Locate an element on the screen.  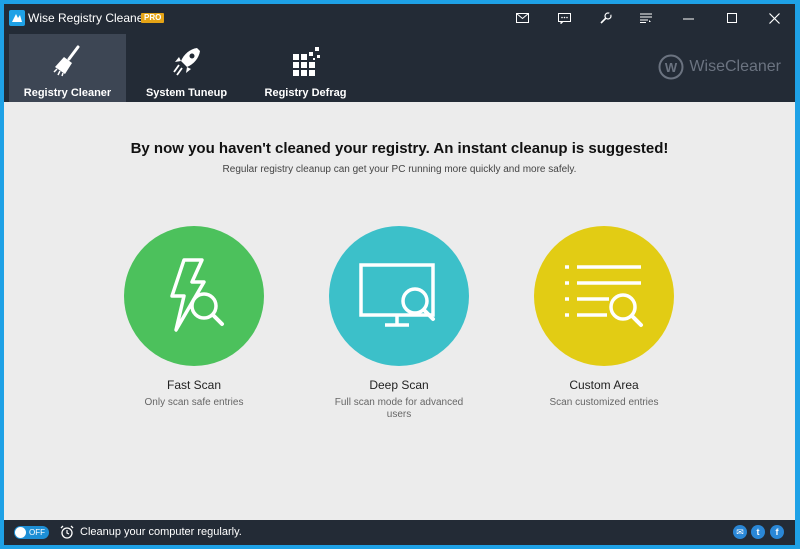
custom-area-title: Custom Area is located at coordinates (604, 385).